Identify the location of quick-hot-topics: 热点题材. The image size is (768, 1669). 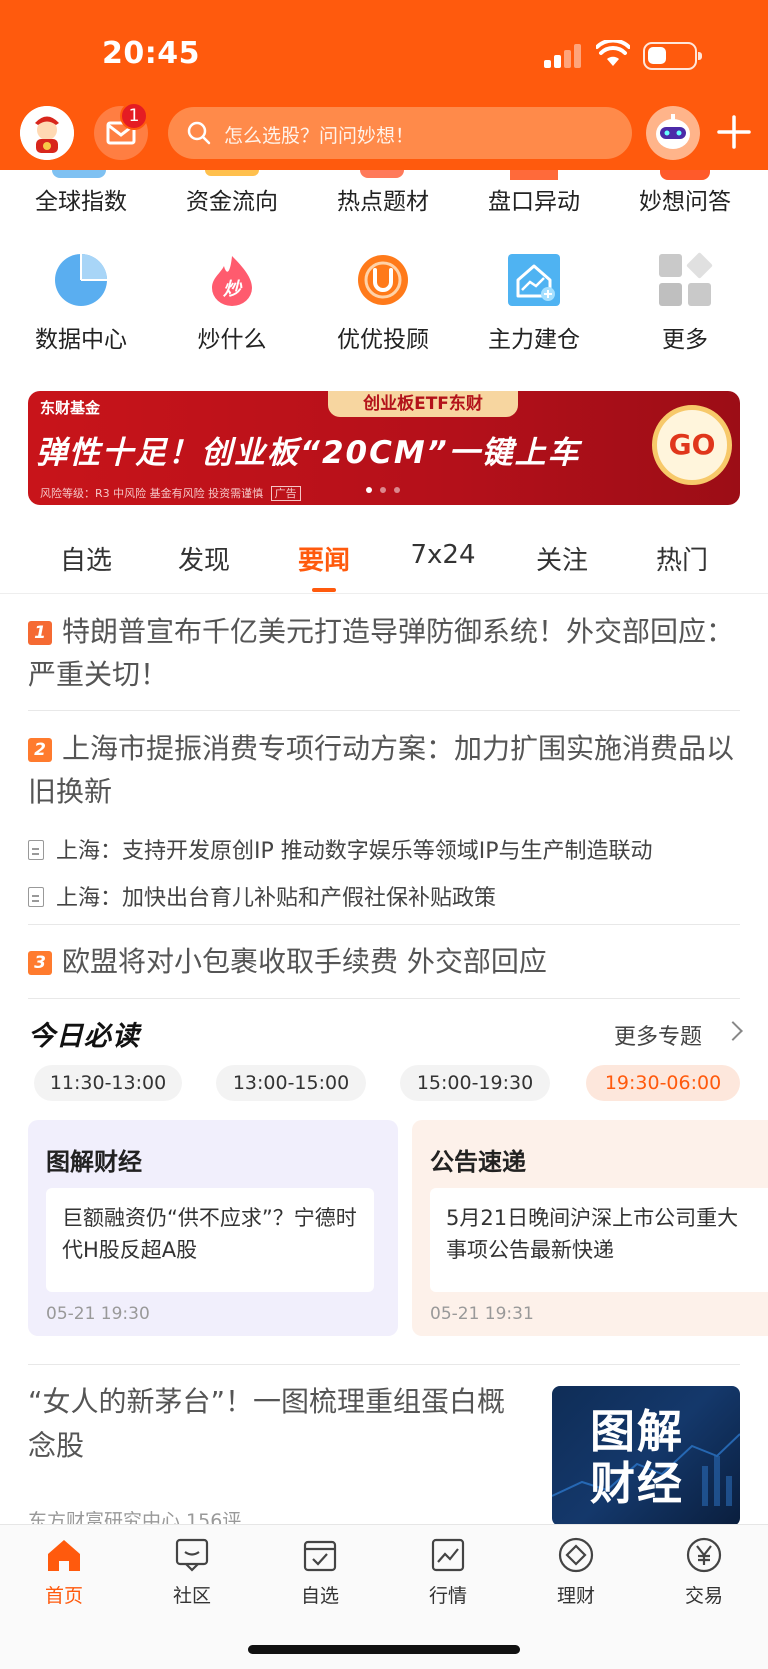
(383, 199).